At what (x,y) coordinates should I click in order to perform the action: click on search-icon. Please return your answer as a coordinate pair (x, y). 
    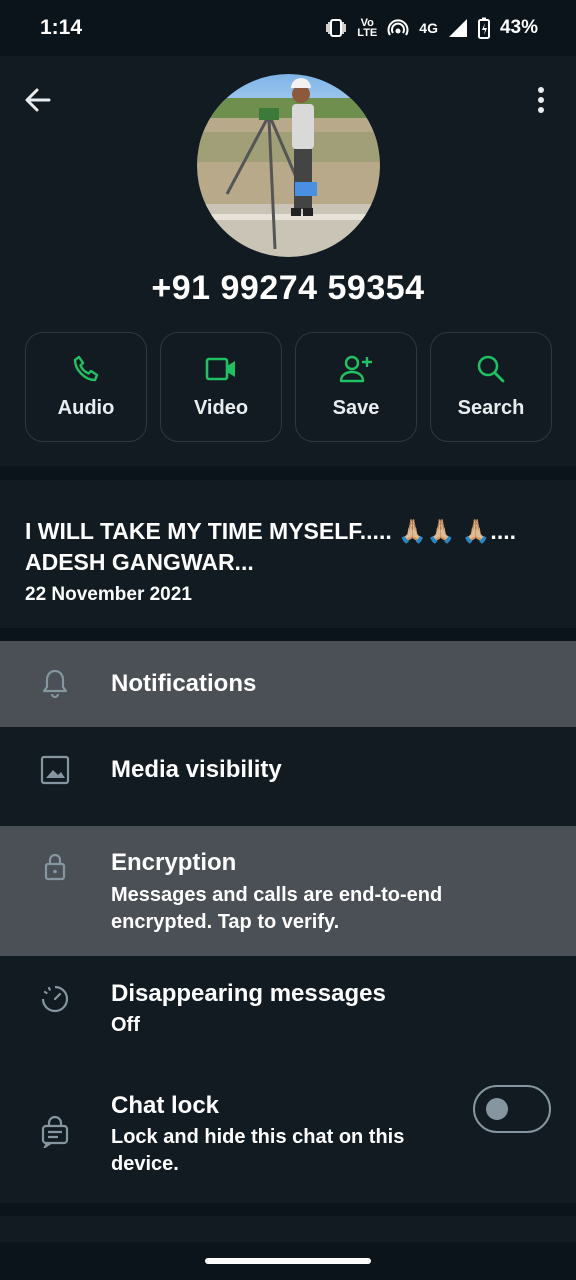
    Looking at the image, I should click on (491, 369).